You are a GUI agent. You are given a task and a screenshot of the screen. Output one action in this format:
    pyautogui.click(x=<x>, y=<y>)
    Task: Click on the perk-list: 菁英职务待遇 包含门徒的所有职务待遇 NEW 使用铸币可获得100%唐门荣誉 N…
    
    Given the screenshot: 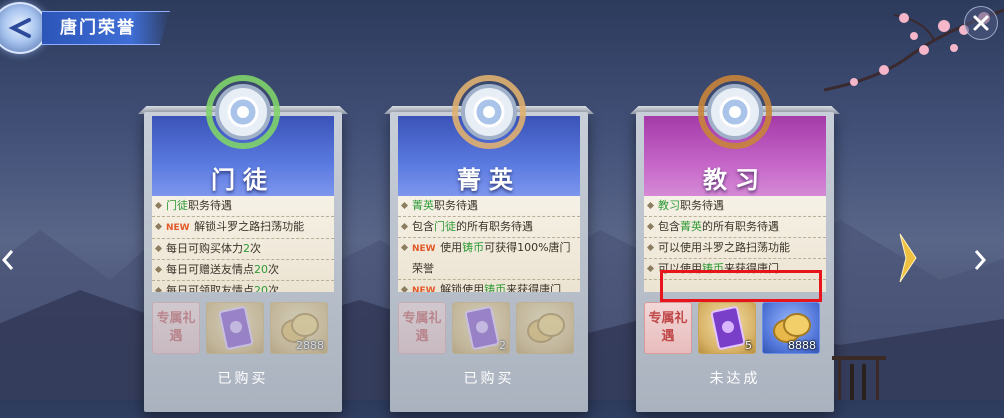 What is the action you would take?
    pyautogui.click(x=489, y=244)
    